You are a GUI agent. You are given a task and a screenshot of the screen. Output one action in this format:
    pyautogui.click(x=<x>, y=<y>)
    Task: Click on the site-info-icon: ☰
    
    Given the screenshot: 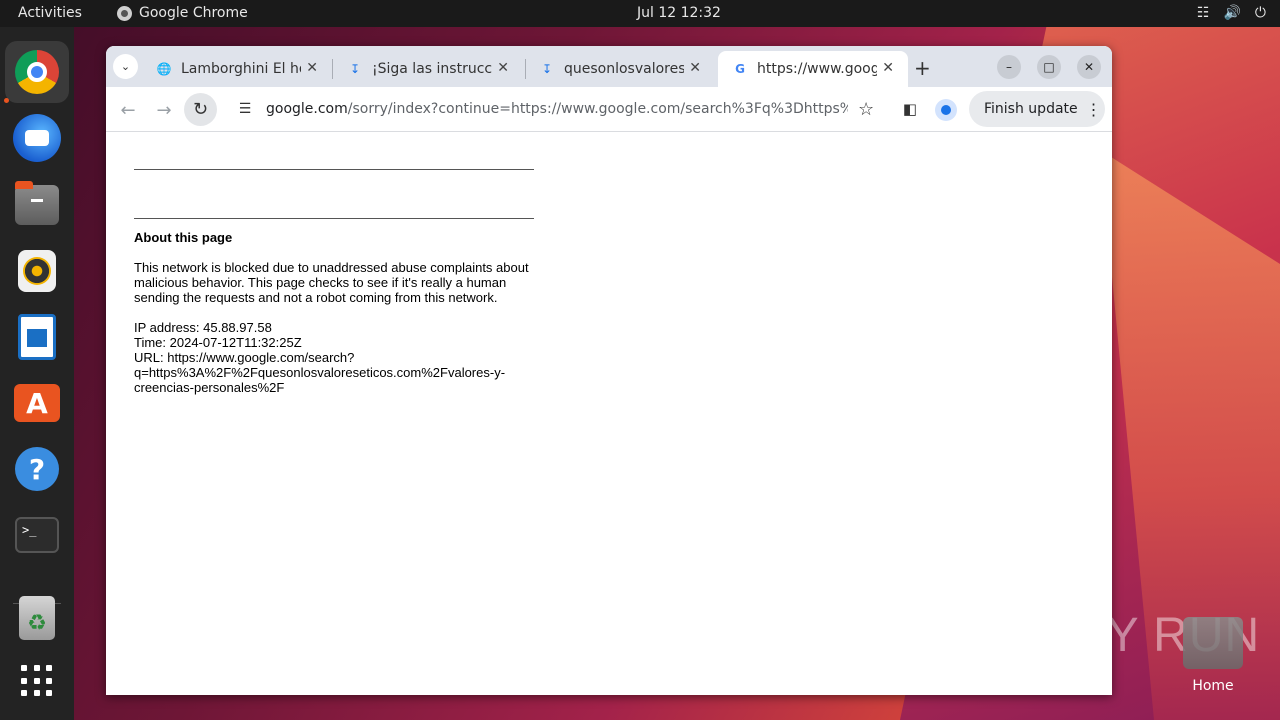 What is the action you would take?
    pyautogui.click(x=245, y=109)
    